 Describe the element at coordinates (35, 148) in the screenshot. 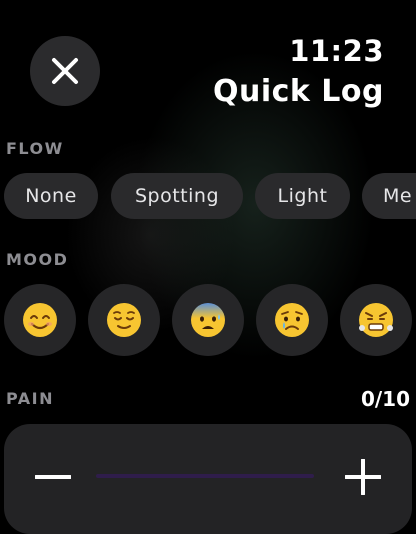

I see `flow-section-label: FLOW` at that location.